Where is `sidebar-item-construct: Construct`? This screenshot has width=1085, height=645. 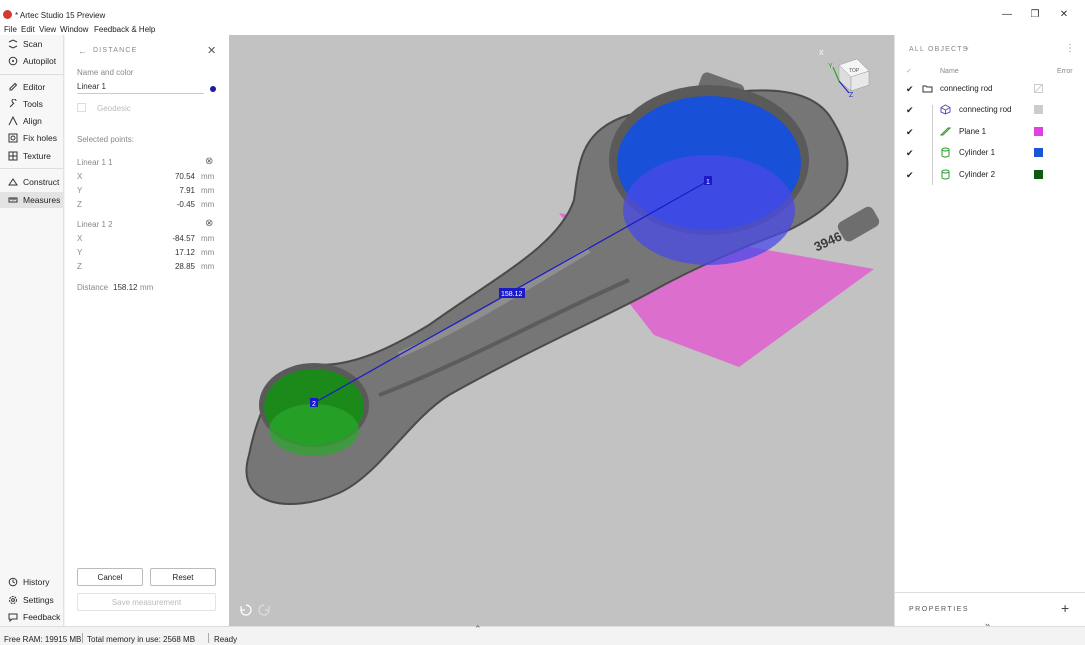 sidebar-item-construct: Construct is located at coordinates (32, 182).